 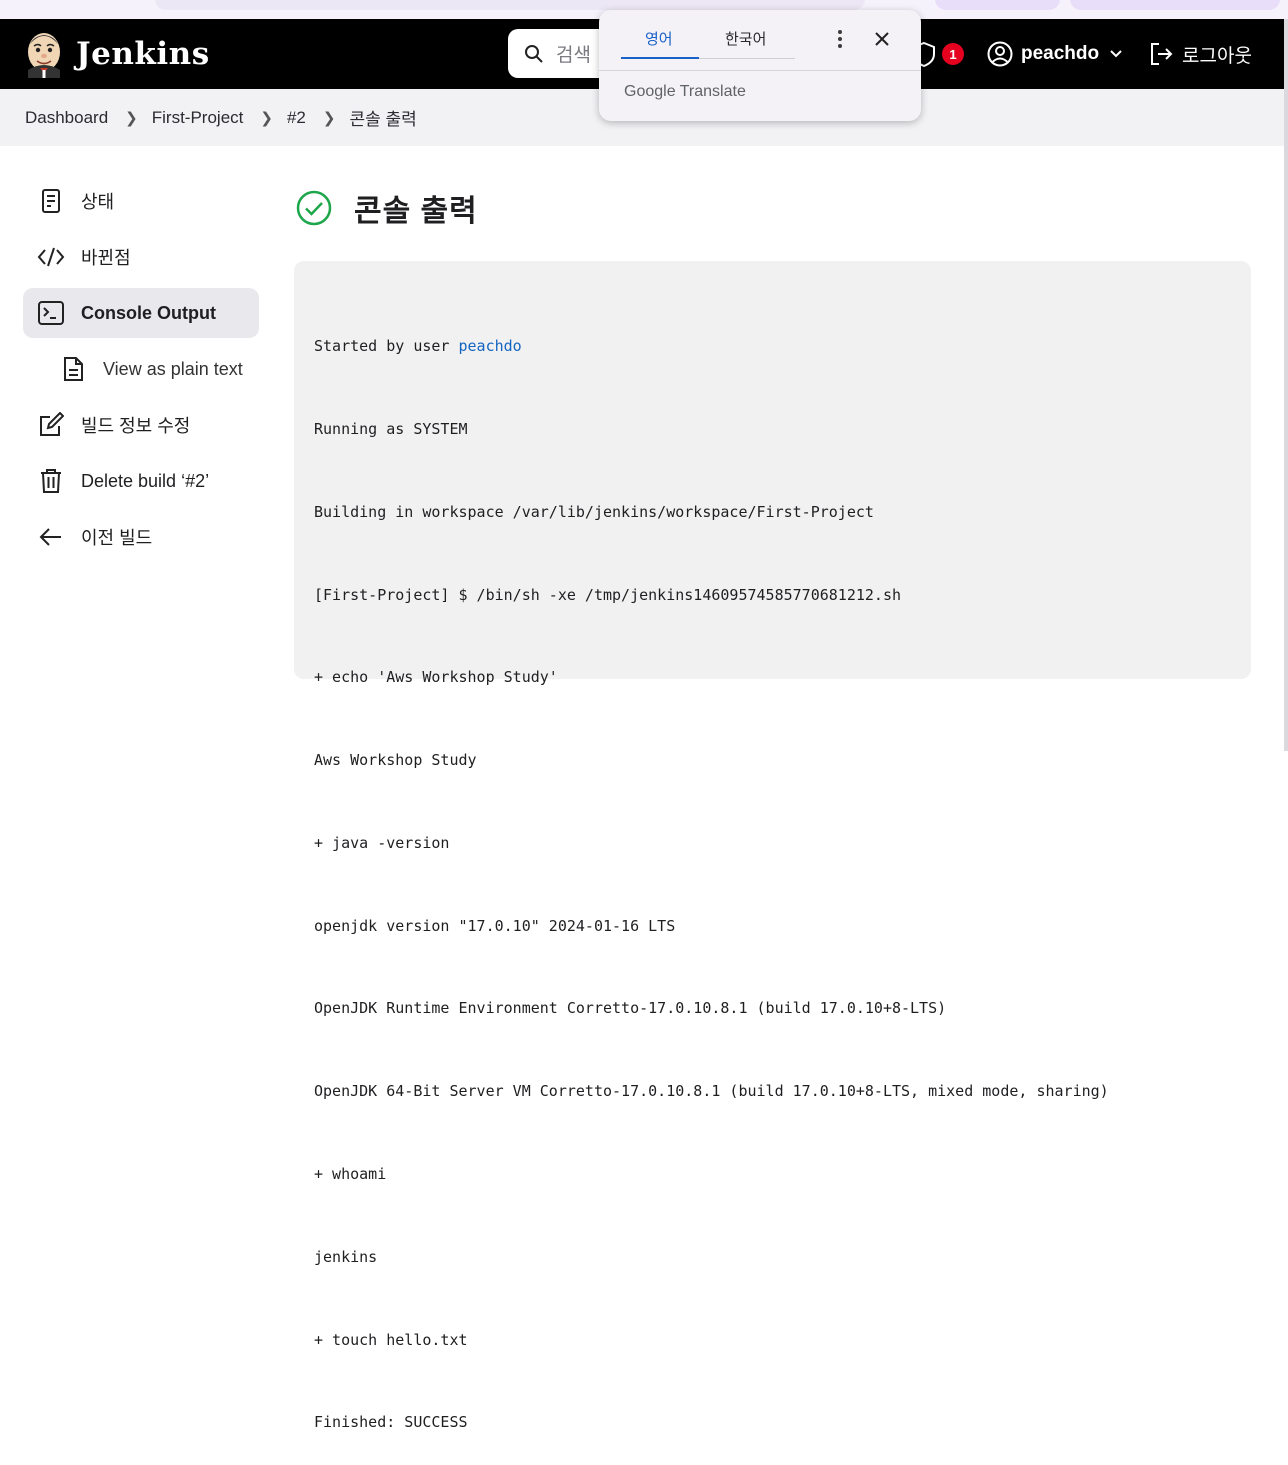 I want to click on user-menu: peachdo, so click(x=1055, y=54).